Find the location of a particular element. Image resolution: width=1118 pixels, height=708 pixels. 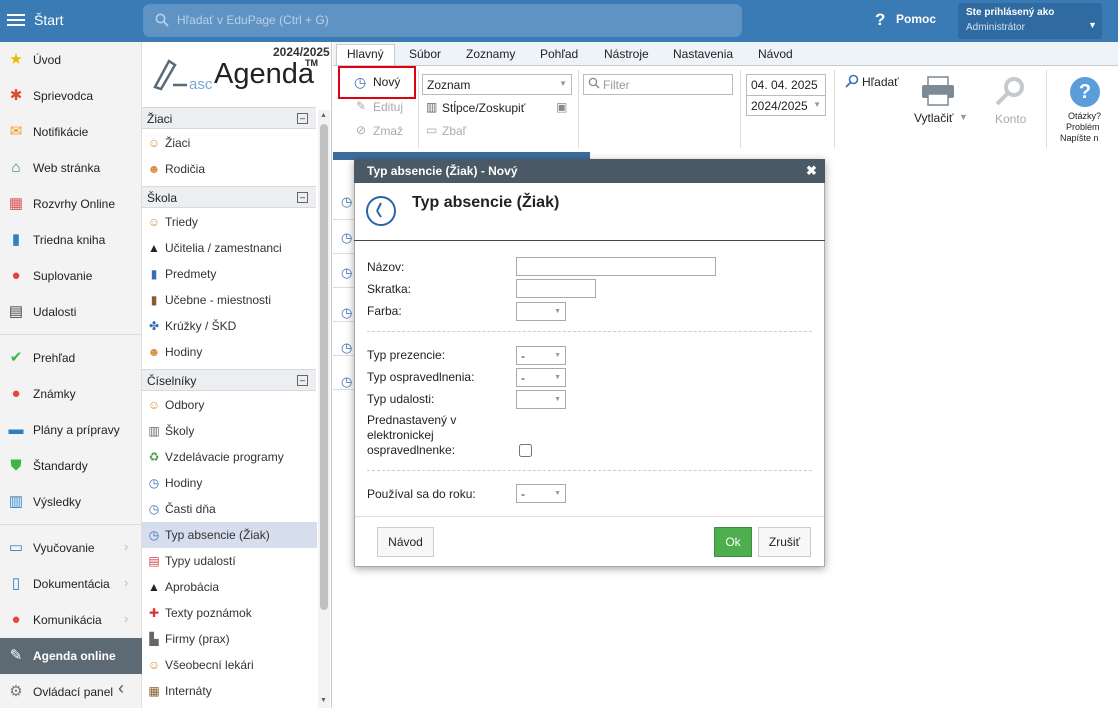

nav-item-uvod: ★ Úvod is located at coordinates (71, 60).